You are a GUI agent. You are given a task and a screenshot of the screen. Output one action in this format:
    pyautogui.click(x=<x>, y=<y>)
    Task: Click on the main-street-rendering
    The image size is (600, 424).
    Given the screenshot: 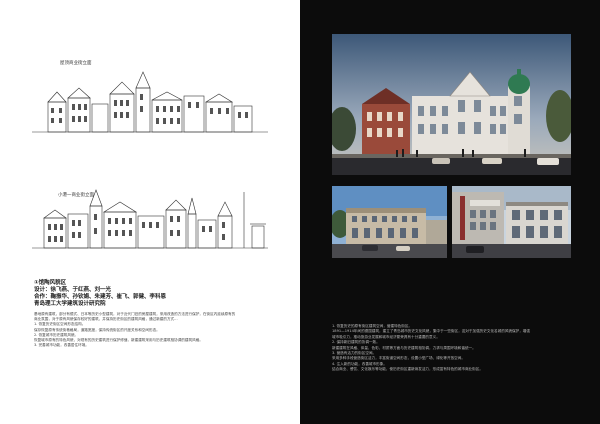 What is the action you would take?
    pyautogui.click(x=451, y=104)
    